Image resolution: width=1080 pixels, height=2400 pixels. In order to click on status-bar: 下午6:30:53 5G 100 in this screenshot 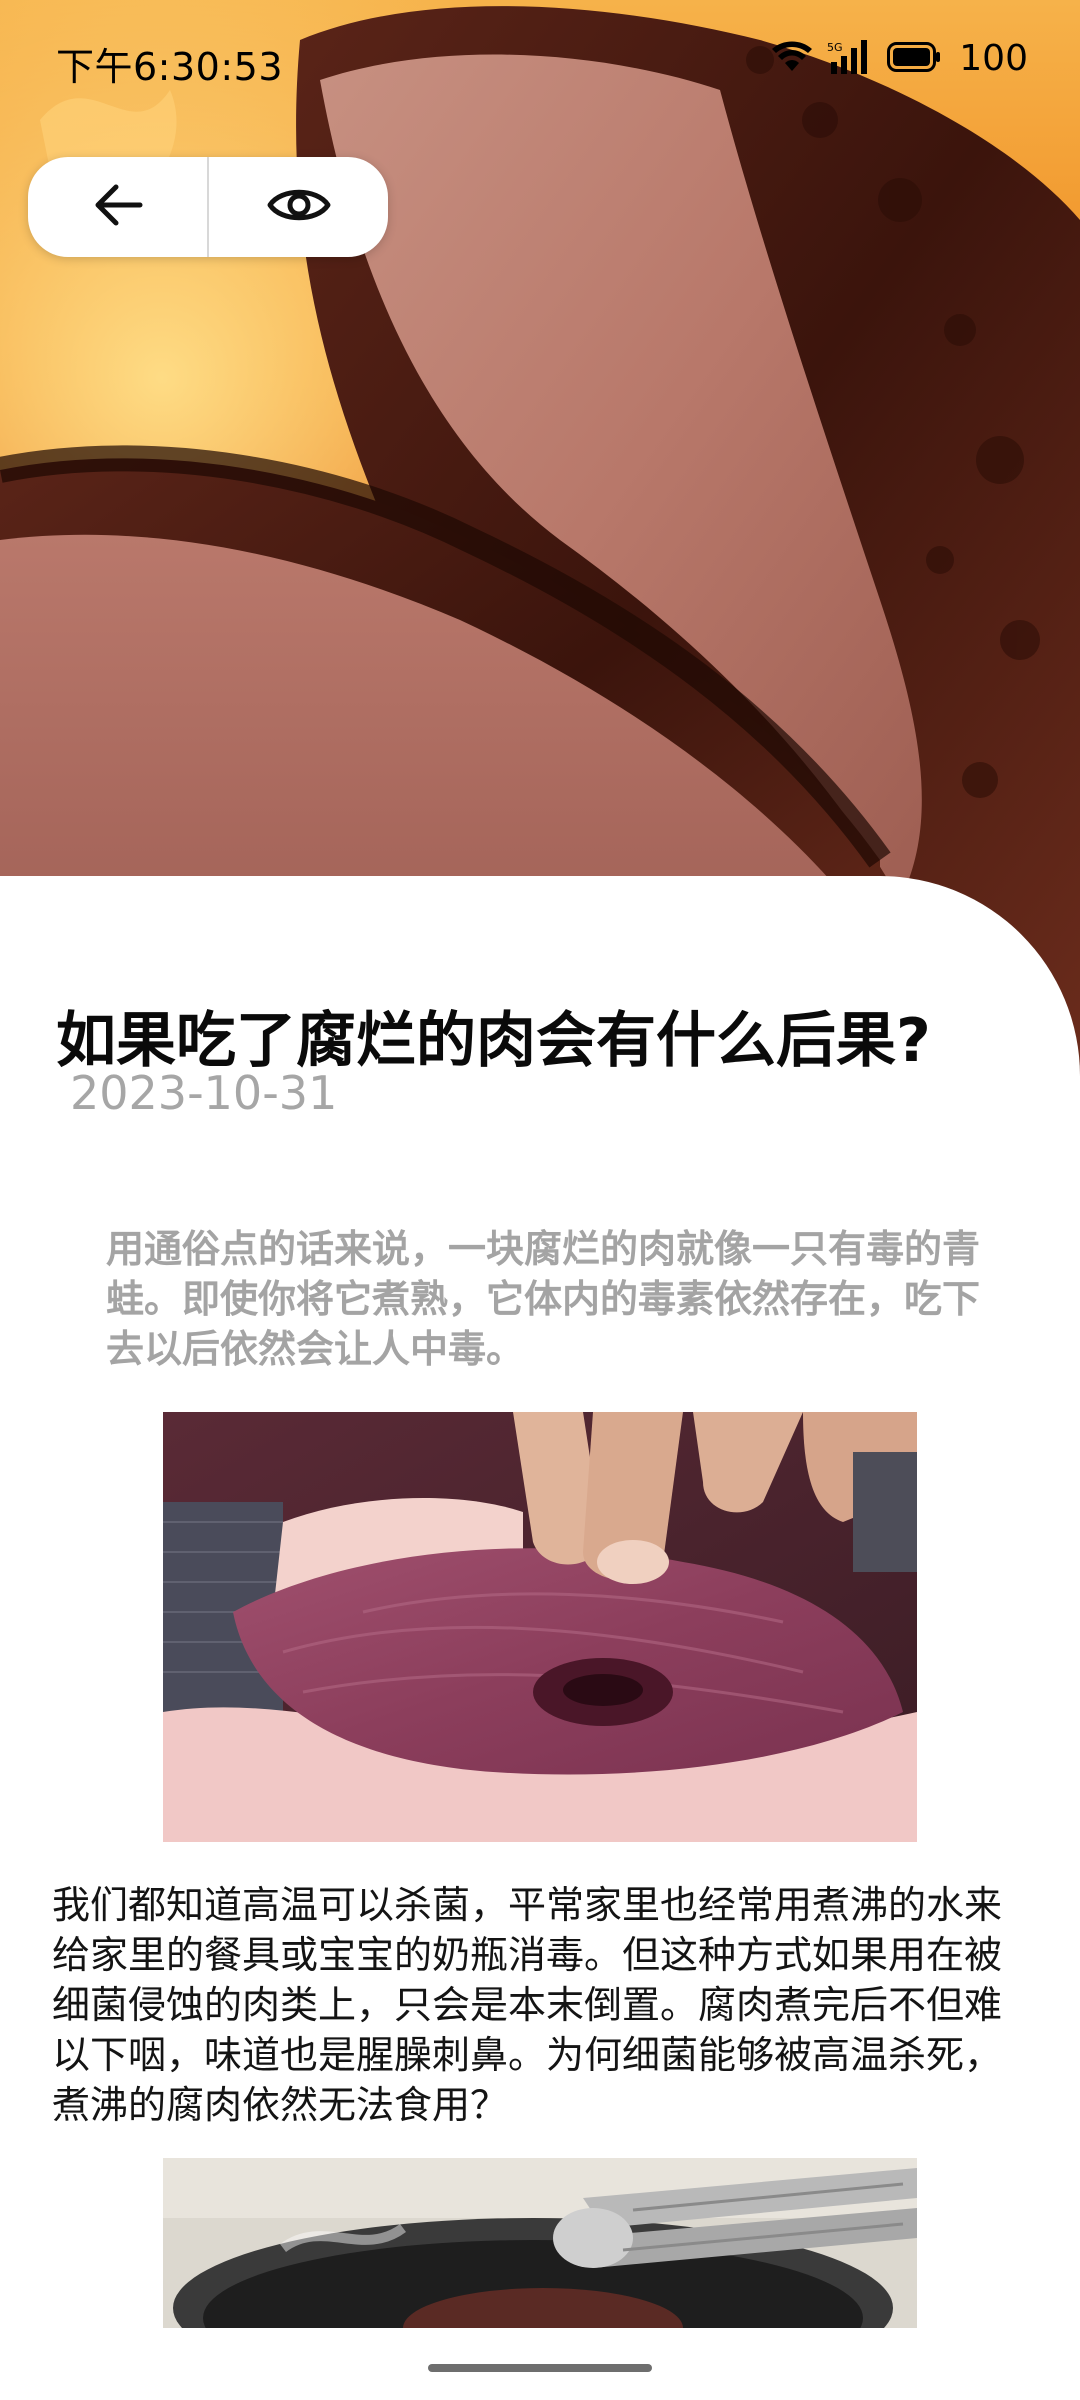, I will do `click(540, 60)`.